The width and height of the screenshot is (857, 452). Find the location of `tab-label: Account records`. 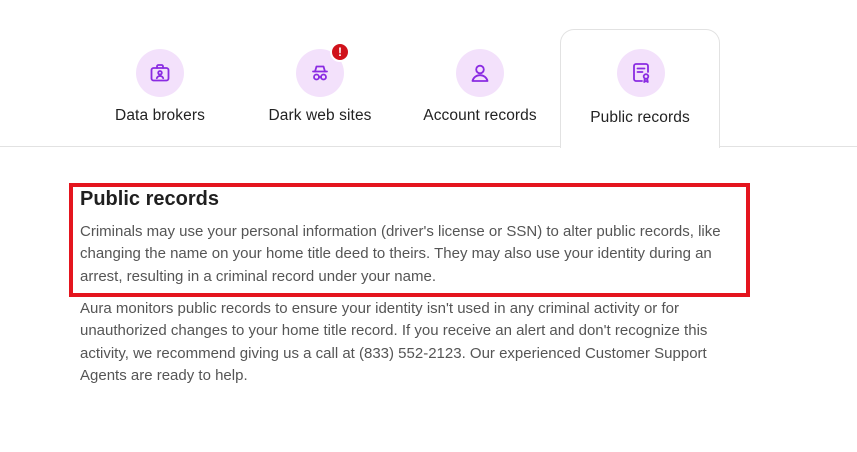

tab-label: Account records is located at coordinates (480, 115).